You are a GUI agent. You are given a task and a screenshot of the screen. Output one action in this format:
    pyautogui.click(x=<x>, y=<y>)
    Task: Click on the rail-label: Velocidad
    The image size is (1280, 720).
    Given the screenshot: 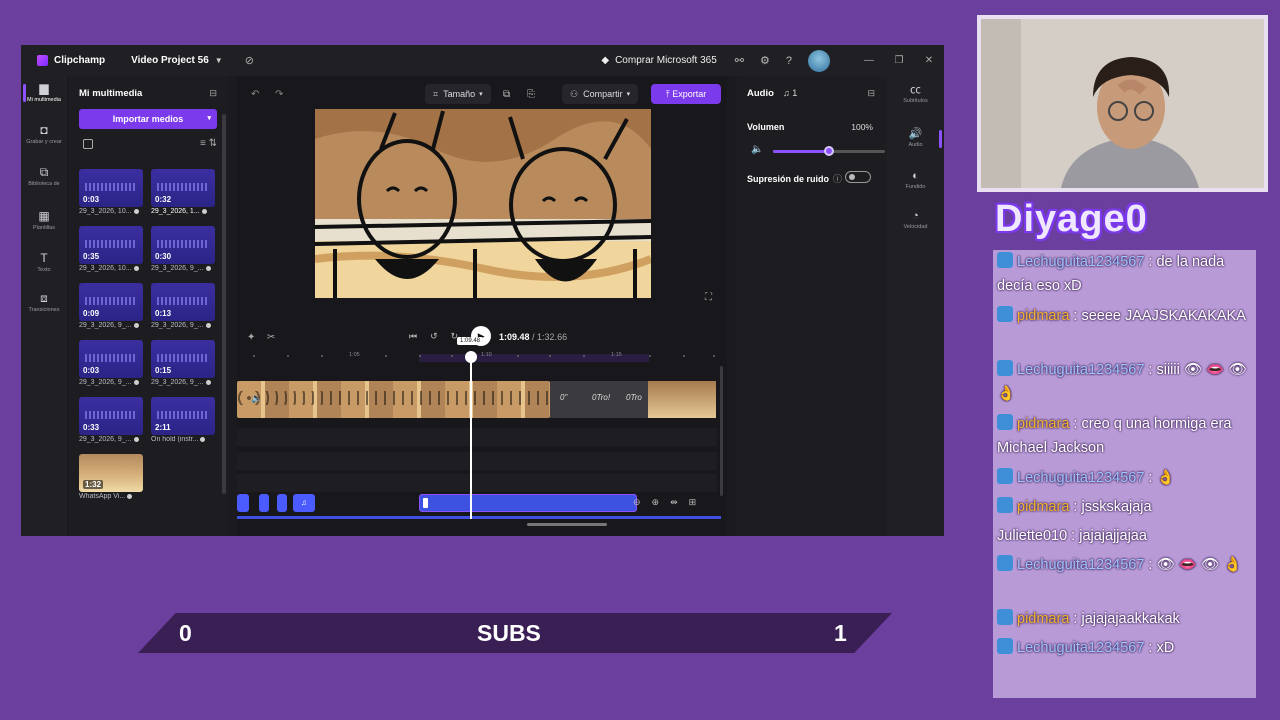 What is the action you would take?
    pyautogui.click(x=915, y=227)
    